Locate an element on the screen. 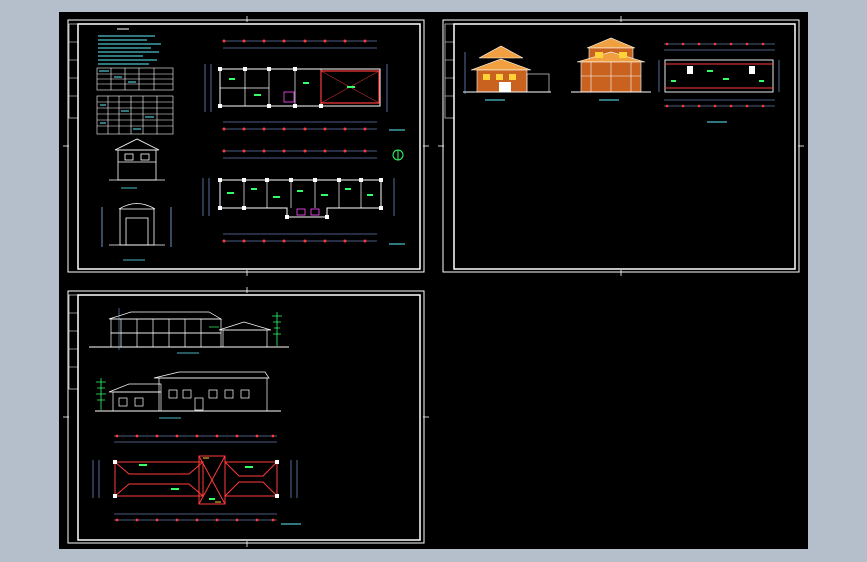 The width and height of the screenshot is (867, 562). sheet-2-elevation-side is located at coordinates (611, 69).